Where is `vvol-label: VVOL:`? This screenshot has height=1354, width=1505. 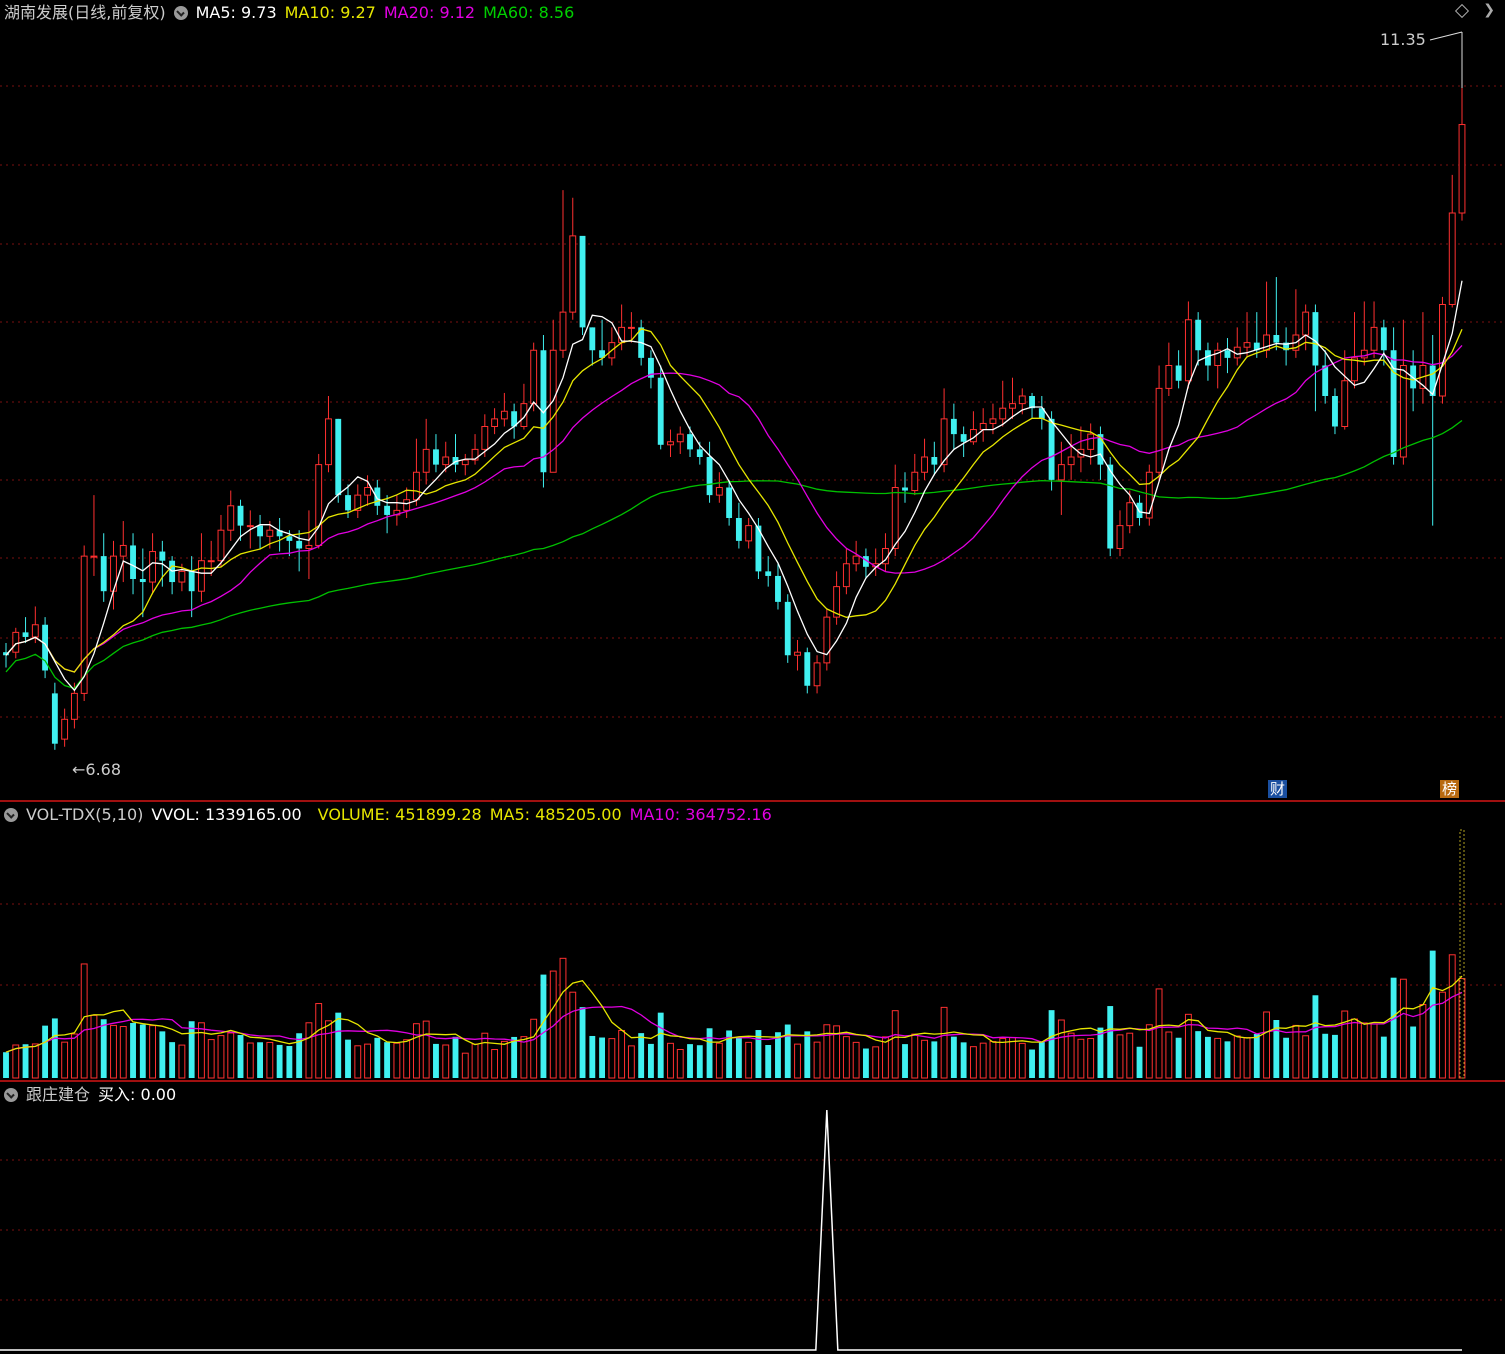
vvol-label: VVOL: is located at coordinates (175, 814).